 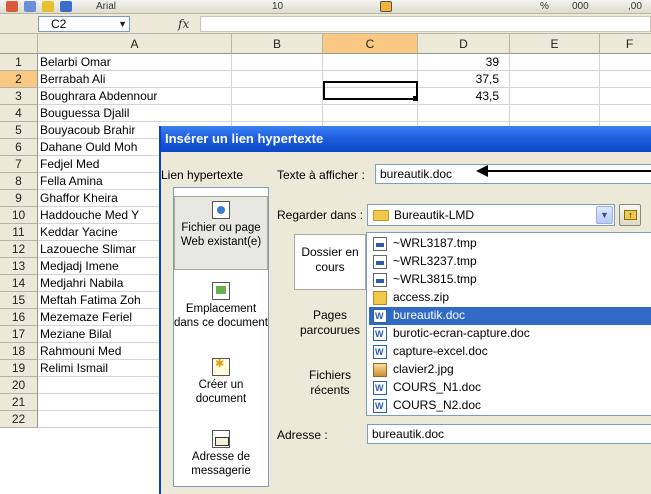 What do you see at coordinates (19, 113) in the screenshot?
I see `row-header: 4` at bounding box center [19, 113].